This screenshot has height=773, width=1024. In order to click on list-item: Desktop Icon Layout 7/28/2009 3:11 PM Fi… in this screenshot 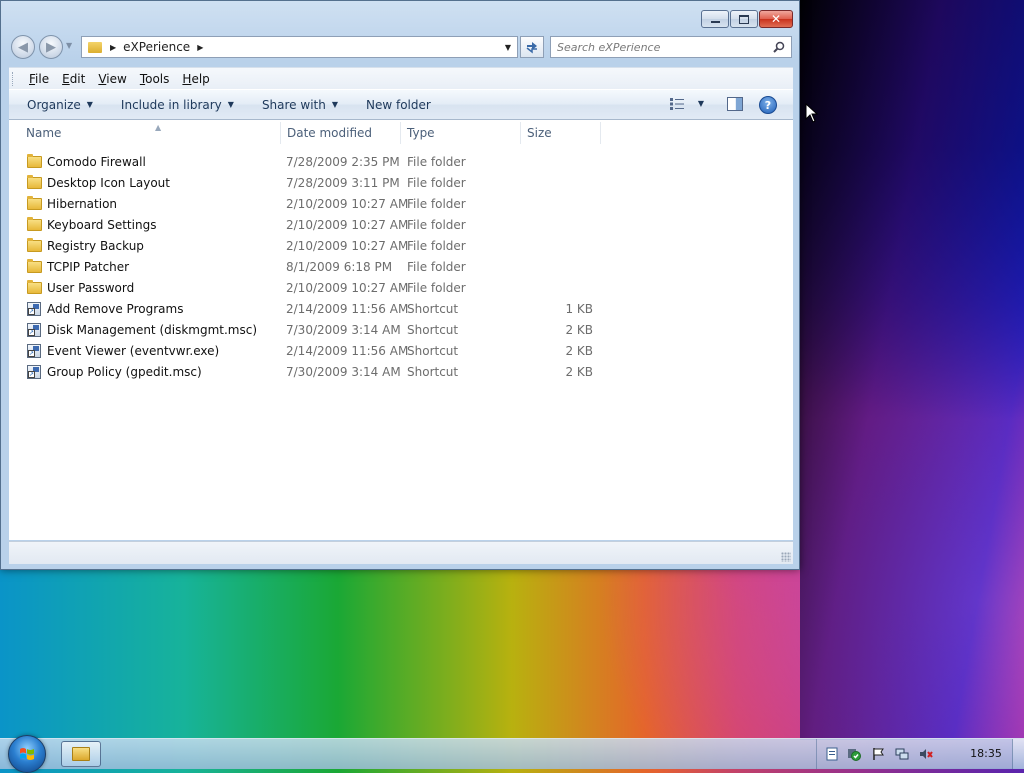, I will do `click(309, 183)`.